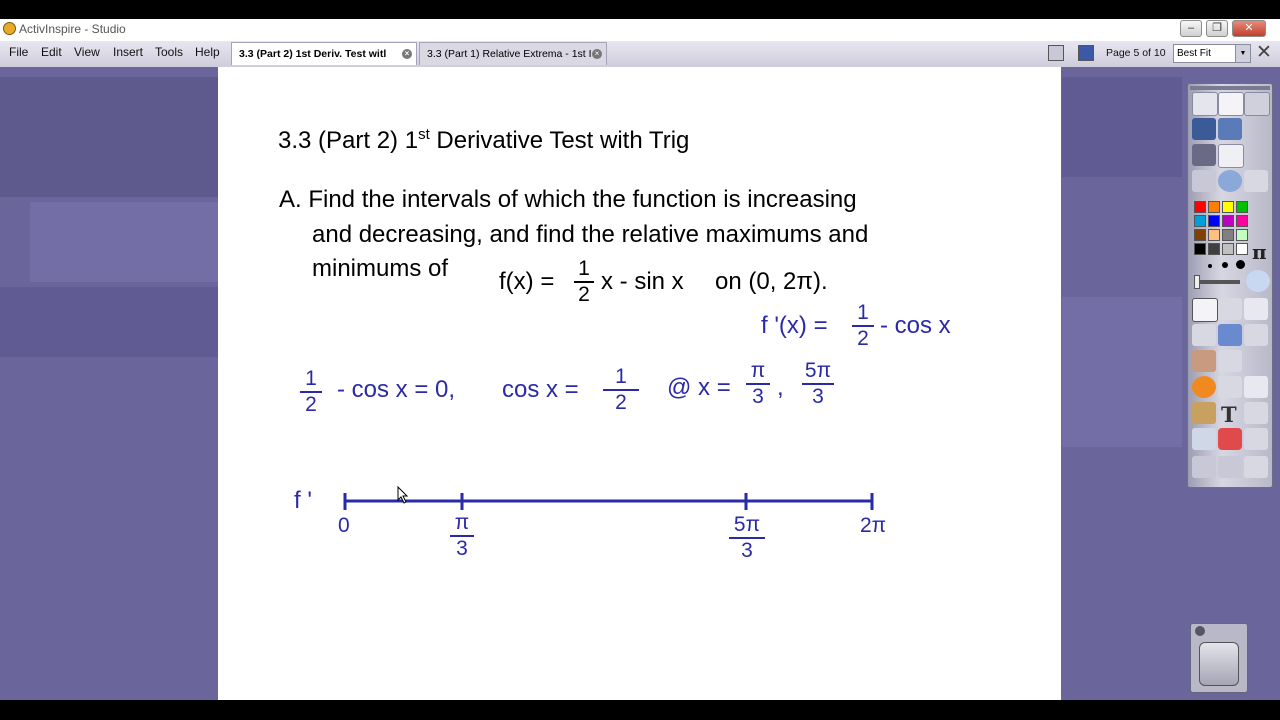  I want to click on undo-icon, so click(1204, 467).